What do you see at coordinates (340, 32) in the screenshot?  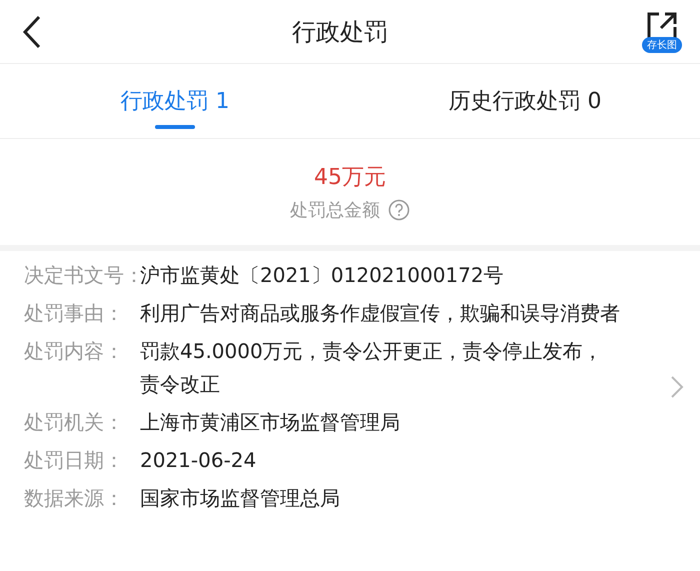 I see `page-title: 行政处罚` at bounding box center [340, 32].